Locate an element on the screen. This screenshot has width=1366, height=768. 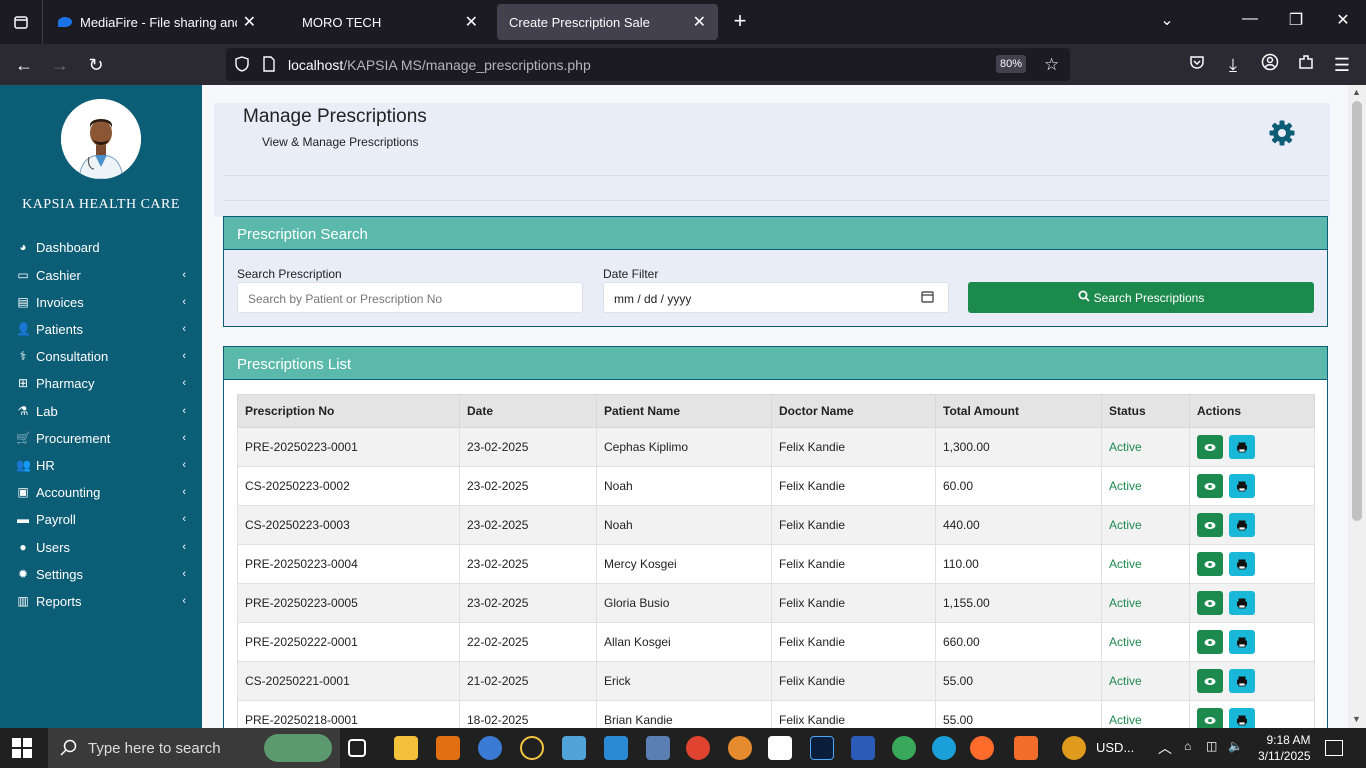
back-button: ← is located at coordinates (24, 65).